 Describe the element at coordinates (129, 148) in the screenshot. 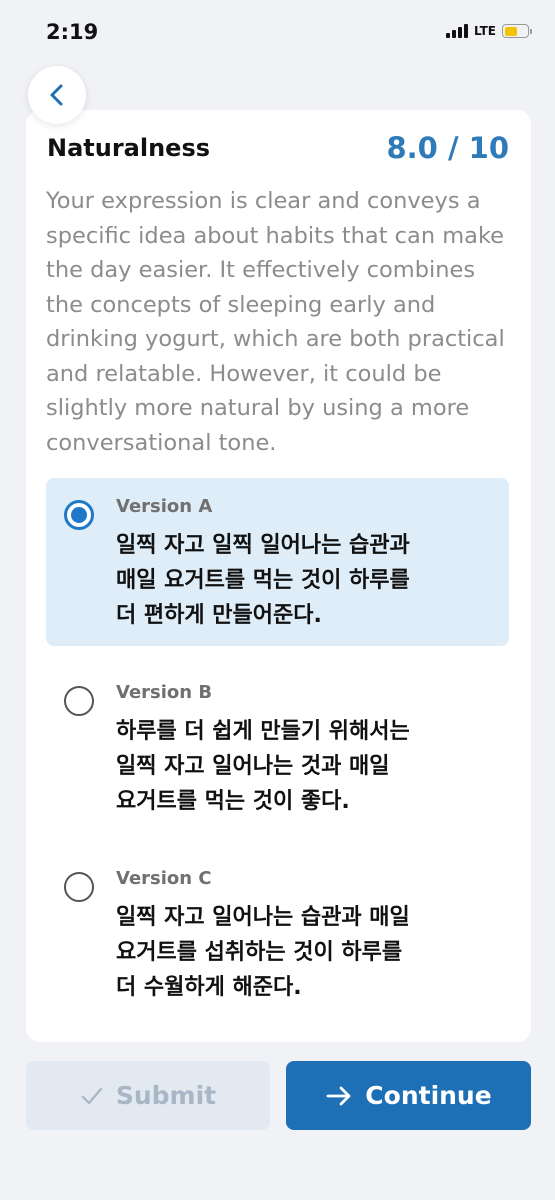

I see `metric-title: Naturalness` at that location.